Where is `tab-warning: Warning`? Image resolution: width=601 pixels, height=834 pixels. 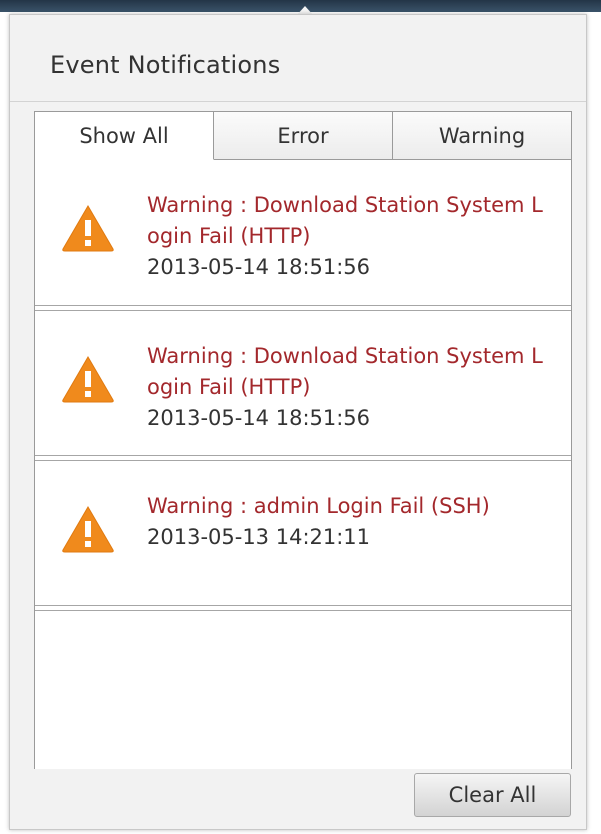
tab-warning: Warning is located at coordinates (482, 136).